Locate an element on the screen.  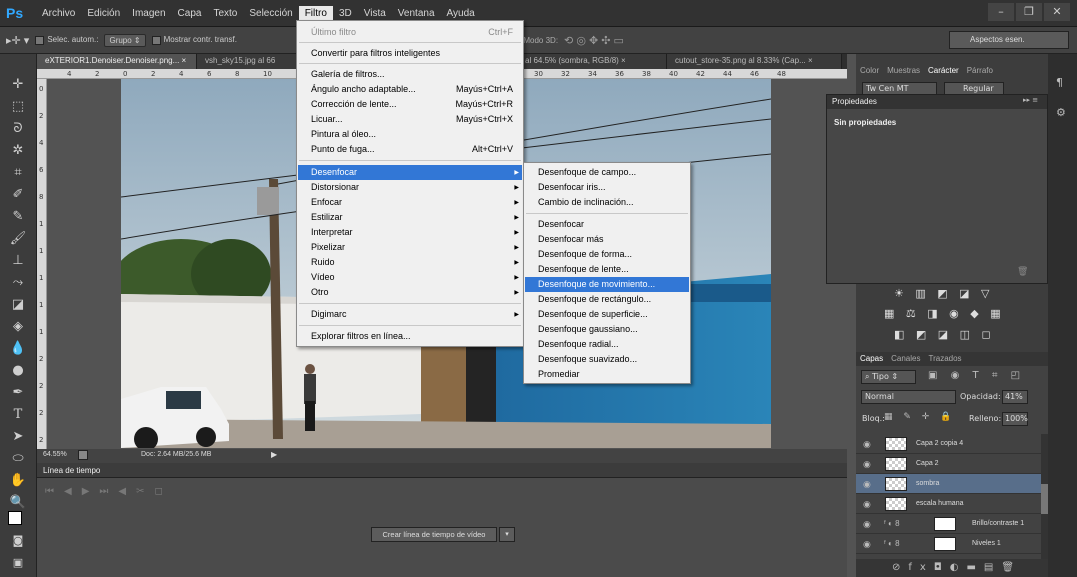
menu-vista: Vista is located at coordinates (375, 13).